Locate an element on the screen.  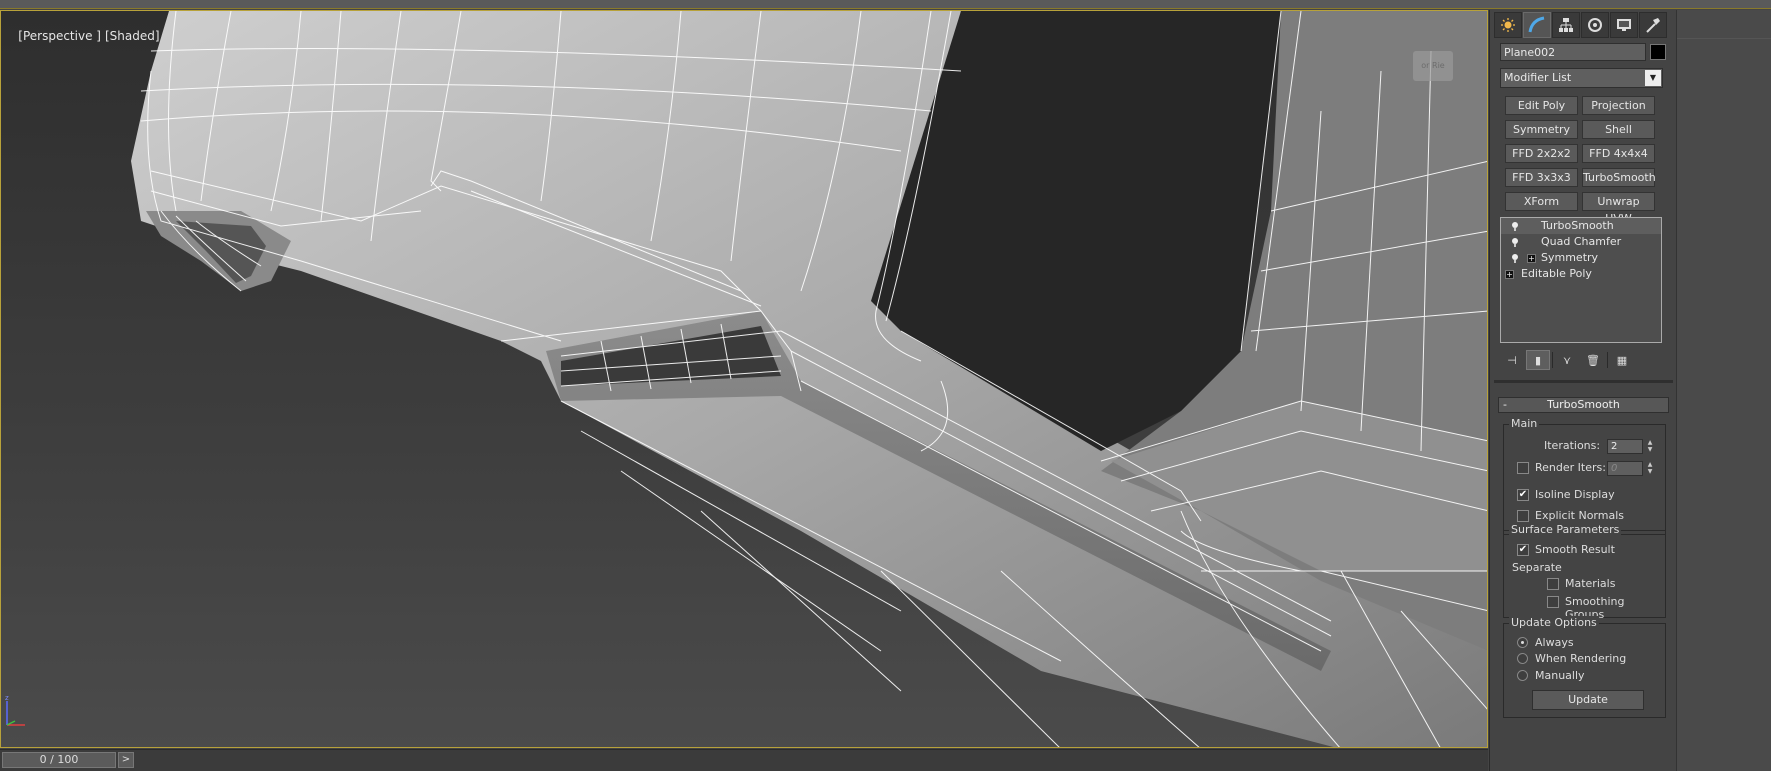
configure-sets-icon: ▦ is located at coordinates (1622, 360).